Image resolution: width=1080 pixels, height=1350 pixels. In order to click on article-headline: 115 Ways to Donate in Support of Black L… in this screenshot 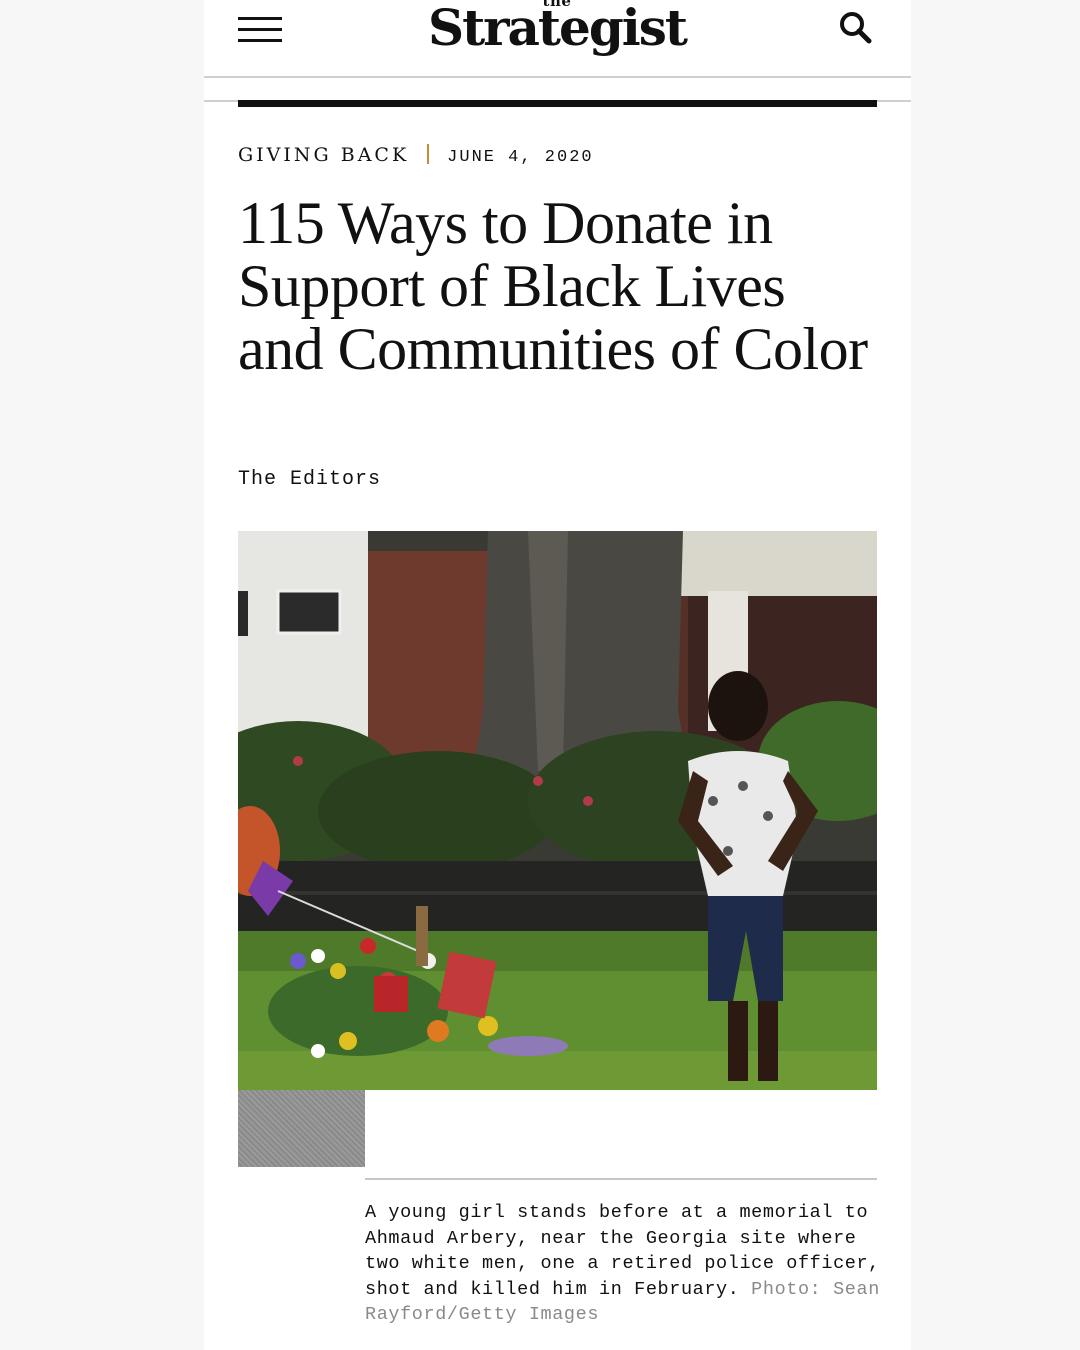, I will do `click(553, 286)`.